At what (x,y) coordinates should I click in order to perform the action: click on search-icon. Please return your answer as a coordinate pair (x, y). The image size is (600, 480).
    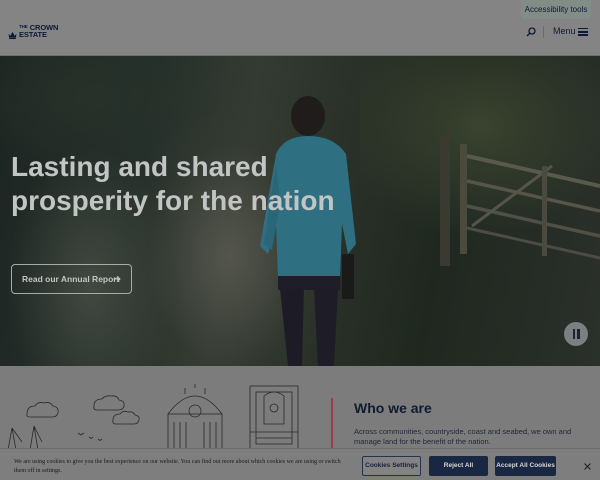
    Looking at the image, I should click on (531, 32).